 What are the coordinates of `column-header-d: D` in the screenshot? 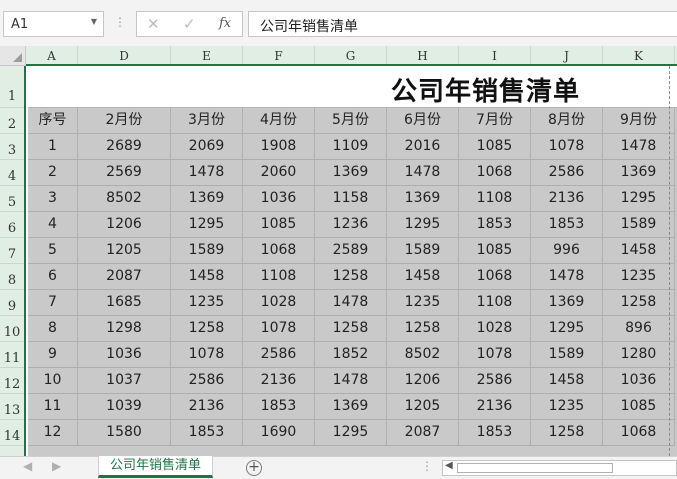 It's located at (124, 55).